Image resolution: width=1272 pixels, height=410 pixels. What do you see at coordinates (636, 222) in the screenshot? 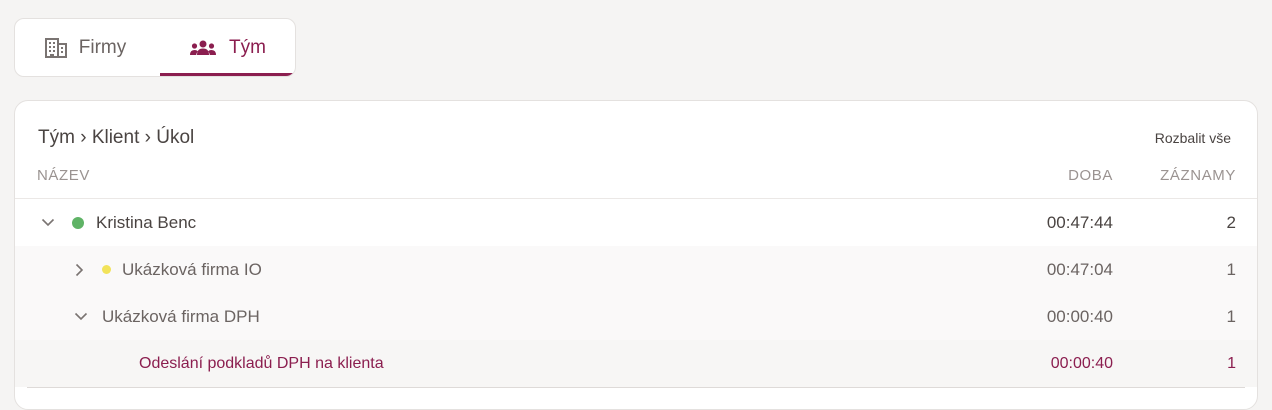
I see `table-row: Kristina Benc 00:47:44 2` at bounding box center [636, 222].